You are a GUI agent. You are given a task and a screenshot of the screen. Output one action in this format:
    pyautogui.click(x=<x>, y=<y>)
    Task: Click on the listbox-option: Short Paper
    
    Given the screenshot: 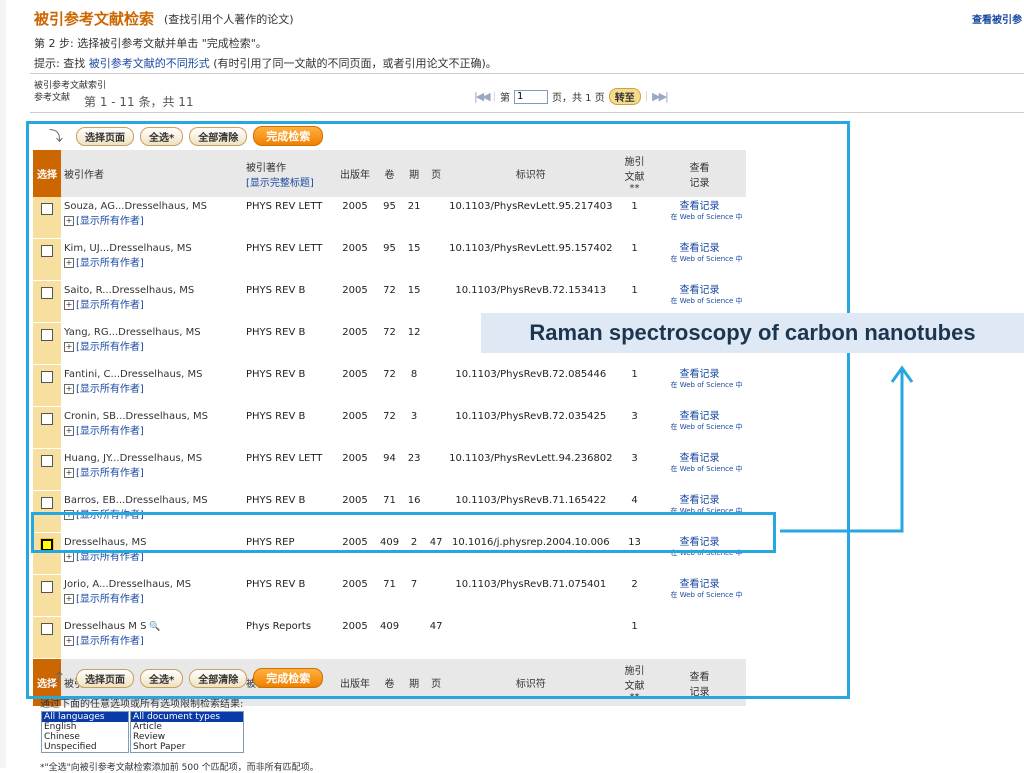 What is the action you would take?
    pyautogui.click(x=187, y=747)
    